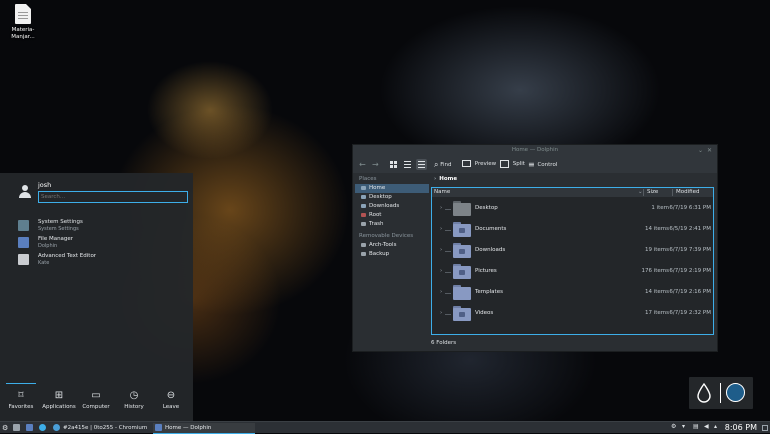 The image size is (770, 434). I want to click on split-view-icon, so click(504, 163).